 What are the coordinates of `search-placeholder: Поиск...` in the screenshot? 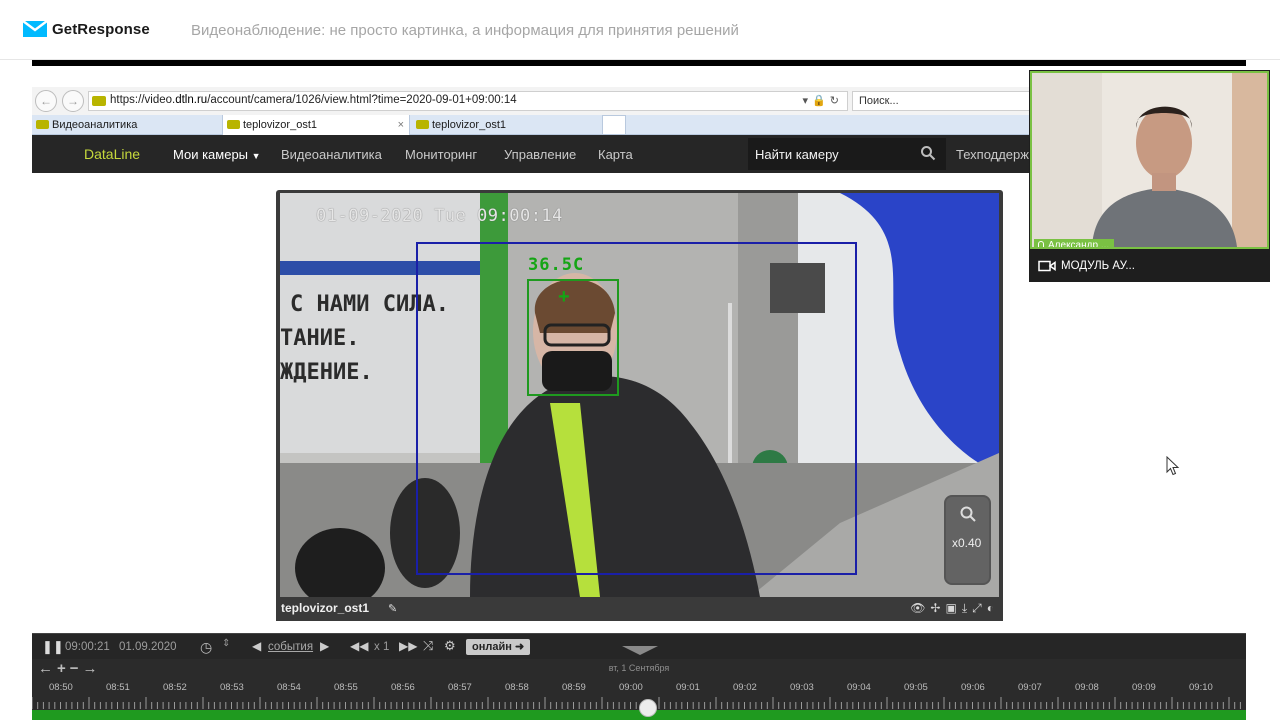 It's located at (879, 101).